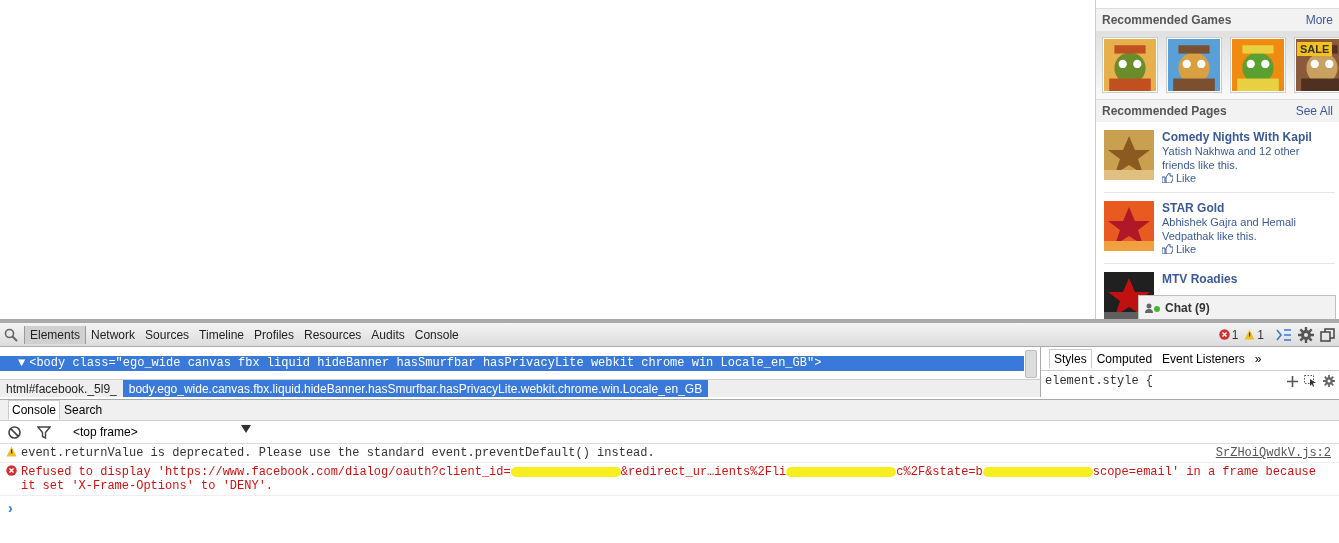 Image resolution: width=1339 pixels, height=543 pixels. Describe the element at coordinates (669, 479) in the screenshot. I see `console-message: Refused to display 'https://www.facebook.com/dialog/oauth?client_id= &redirect_ur…ients%2Fli c%2F&state=b scope=email' in a frame because it set 'X-Frame-Options' to 'DENY'.` at that location.